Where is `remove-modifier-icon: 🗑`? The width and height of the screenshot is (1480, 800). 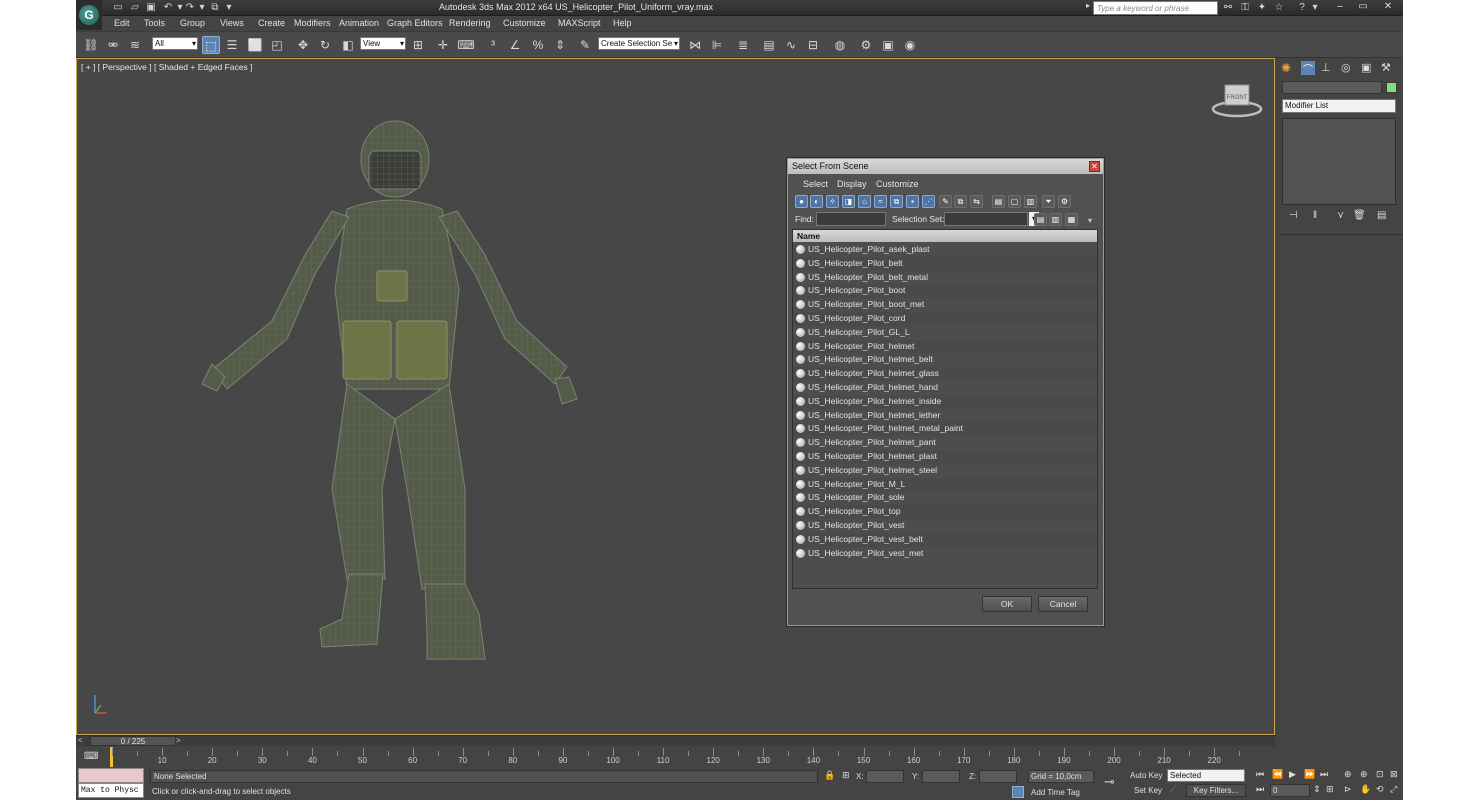 remove-modifier-icon: 🗑 is located at coordinates (1359, 216).